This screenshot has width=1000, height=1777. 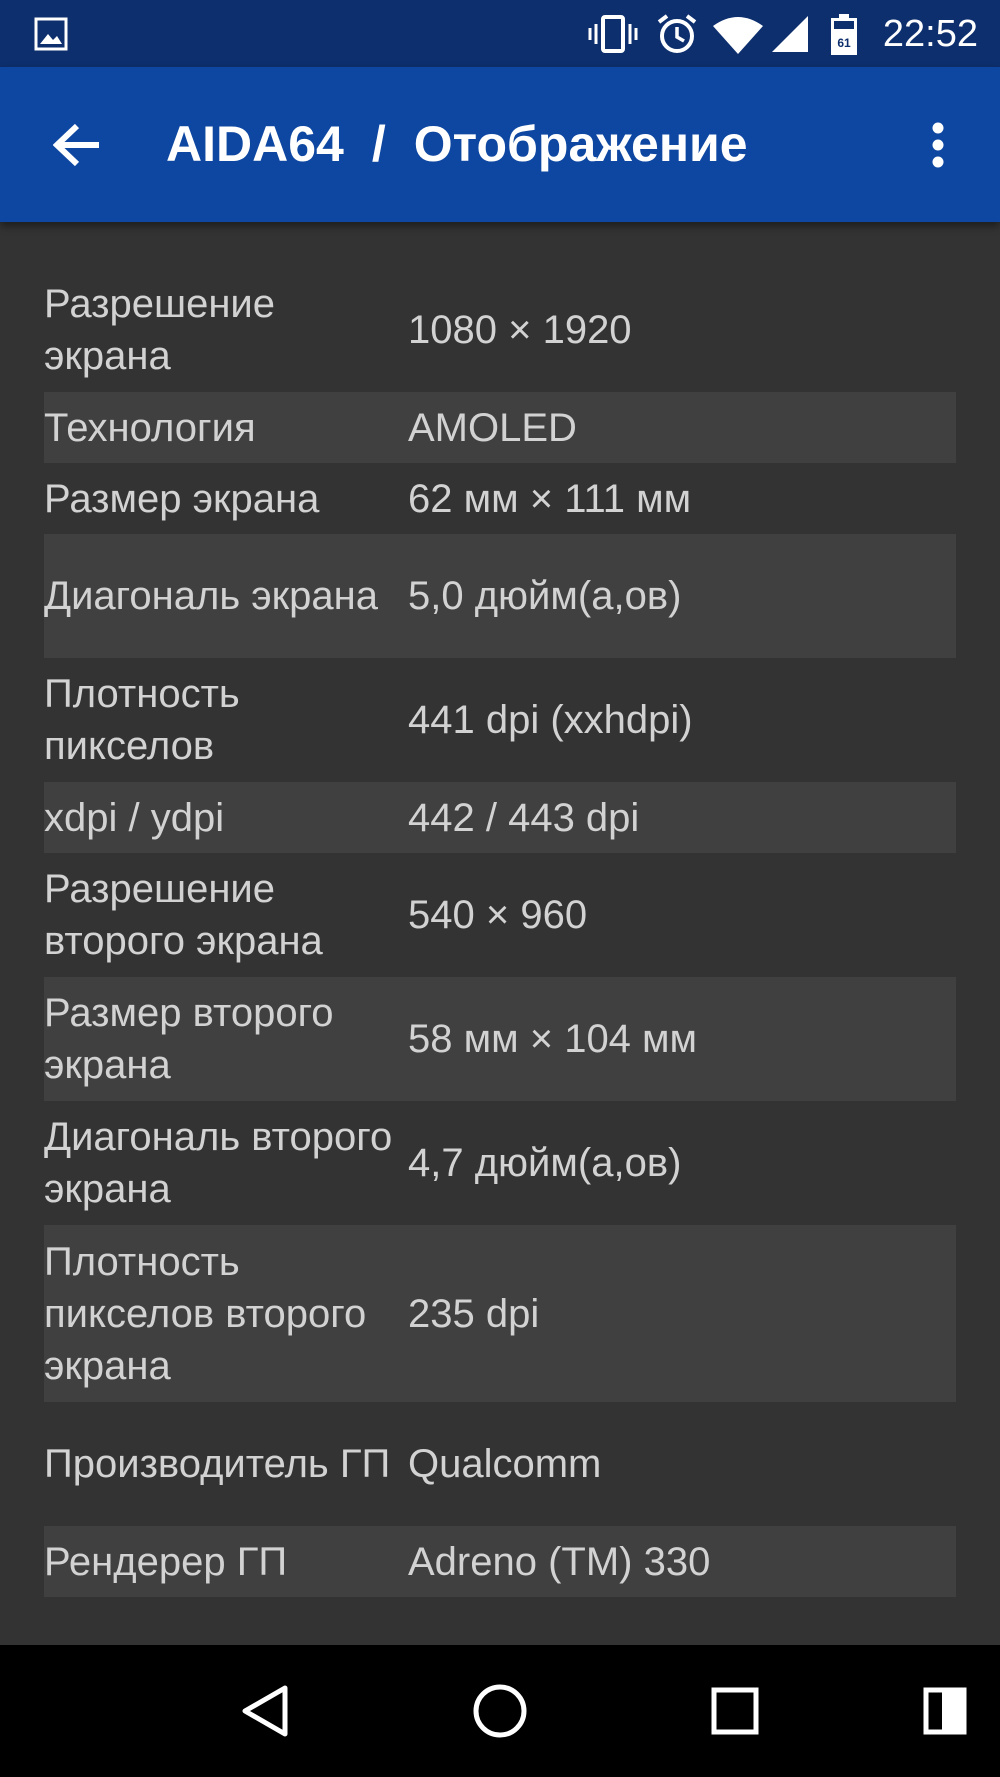 I want to click on row-value: 62 мм × 111 мм, so click(x=550, y=498).